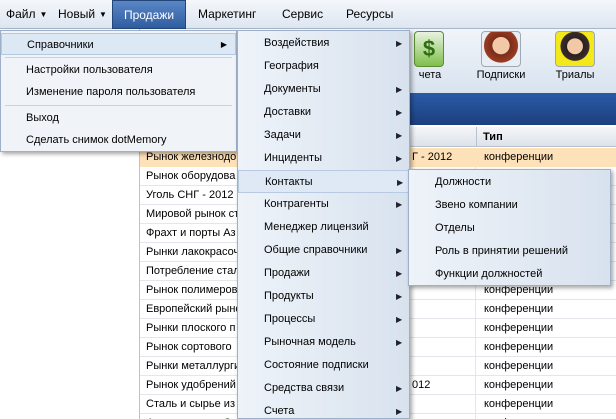 The image size is (616, 419). What do you see at coordinates (323, 158) in the screenshot?
I see `submenu-item: Инциденты ▶` at bounding box center [323, 158].